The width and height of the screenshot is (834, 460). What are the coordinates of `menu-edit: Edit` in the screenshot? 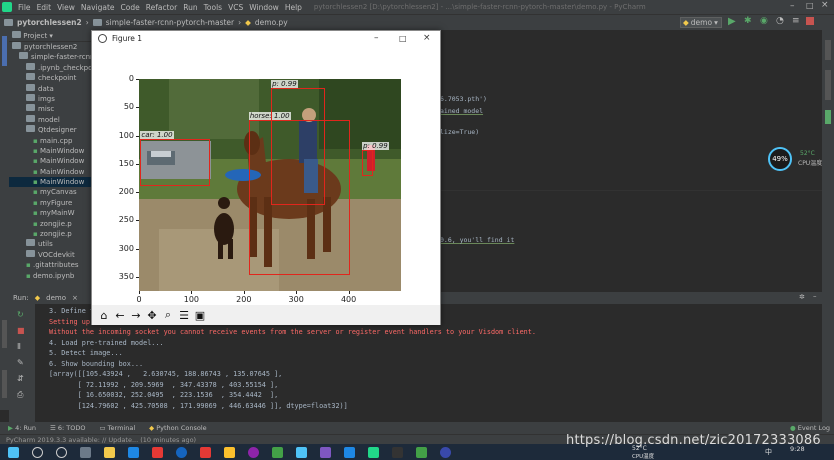 It's located at (44, 7).